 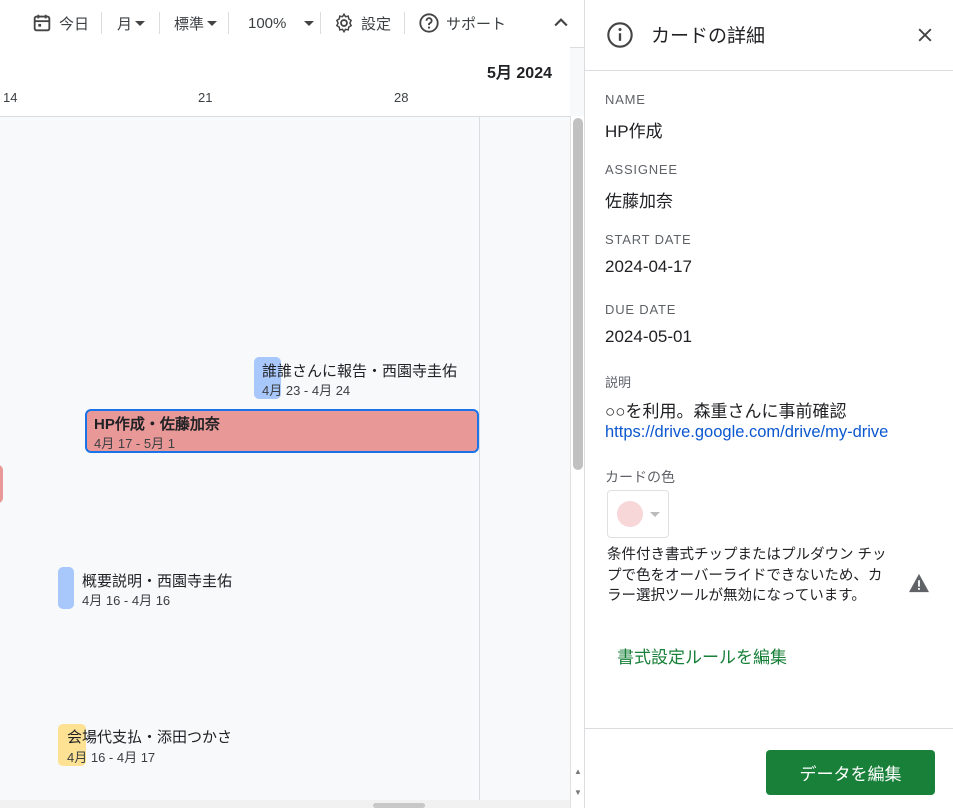 I want to click on collapse-button, so click(x=561, y=23).